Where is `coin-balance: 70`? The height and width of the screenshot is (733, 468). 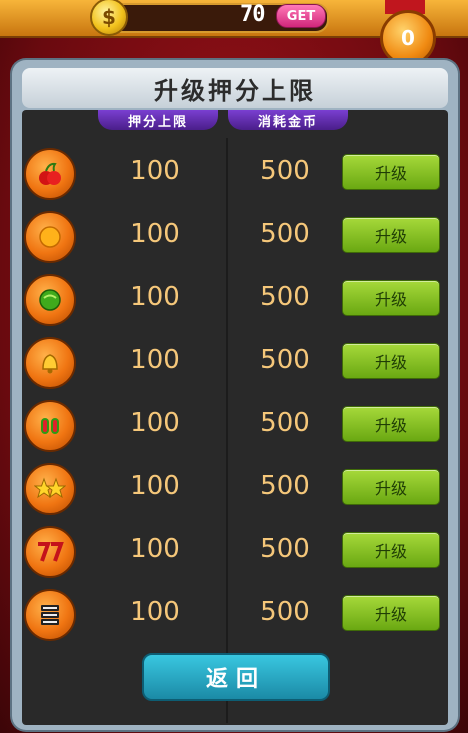 coin-balance: 70 is located at coordinates (252, 14).